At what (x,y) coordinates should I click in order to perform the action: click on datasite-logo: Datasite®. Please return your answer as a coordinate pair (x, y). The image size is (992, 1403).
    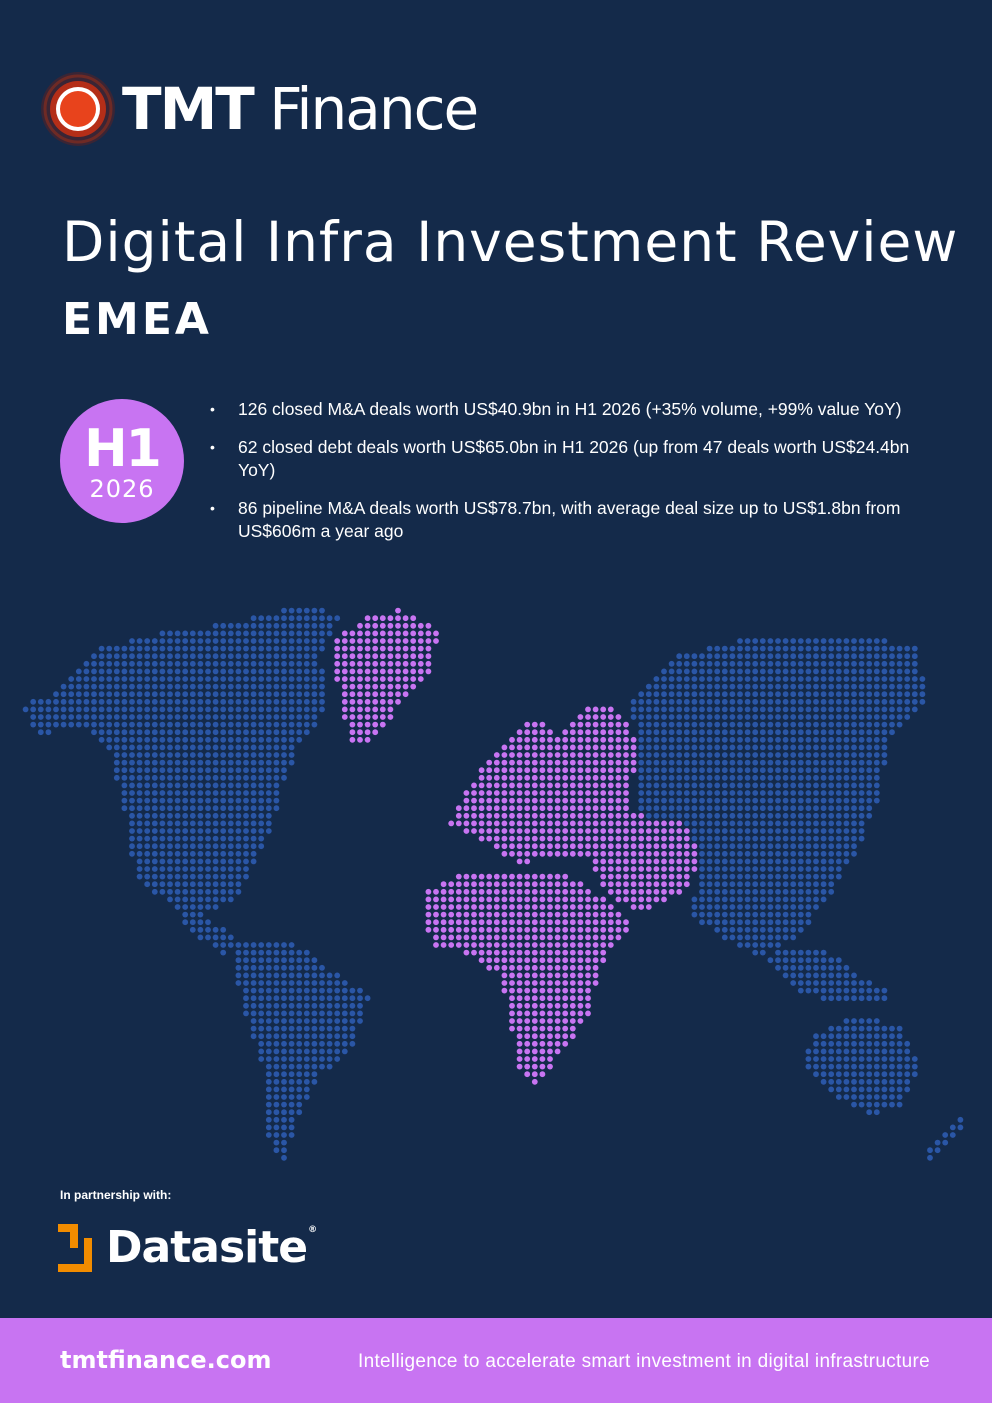
    Looking at the image, I should click on (187, 1248).